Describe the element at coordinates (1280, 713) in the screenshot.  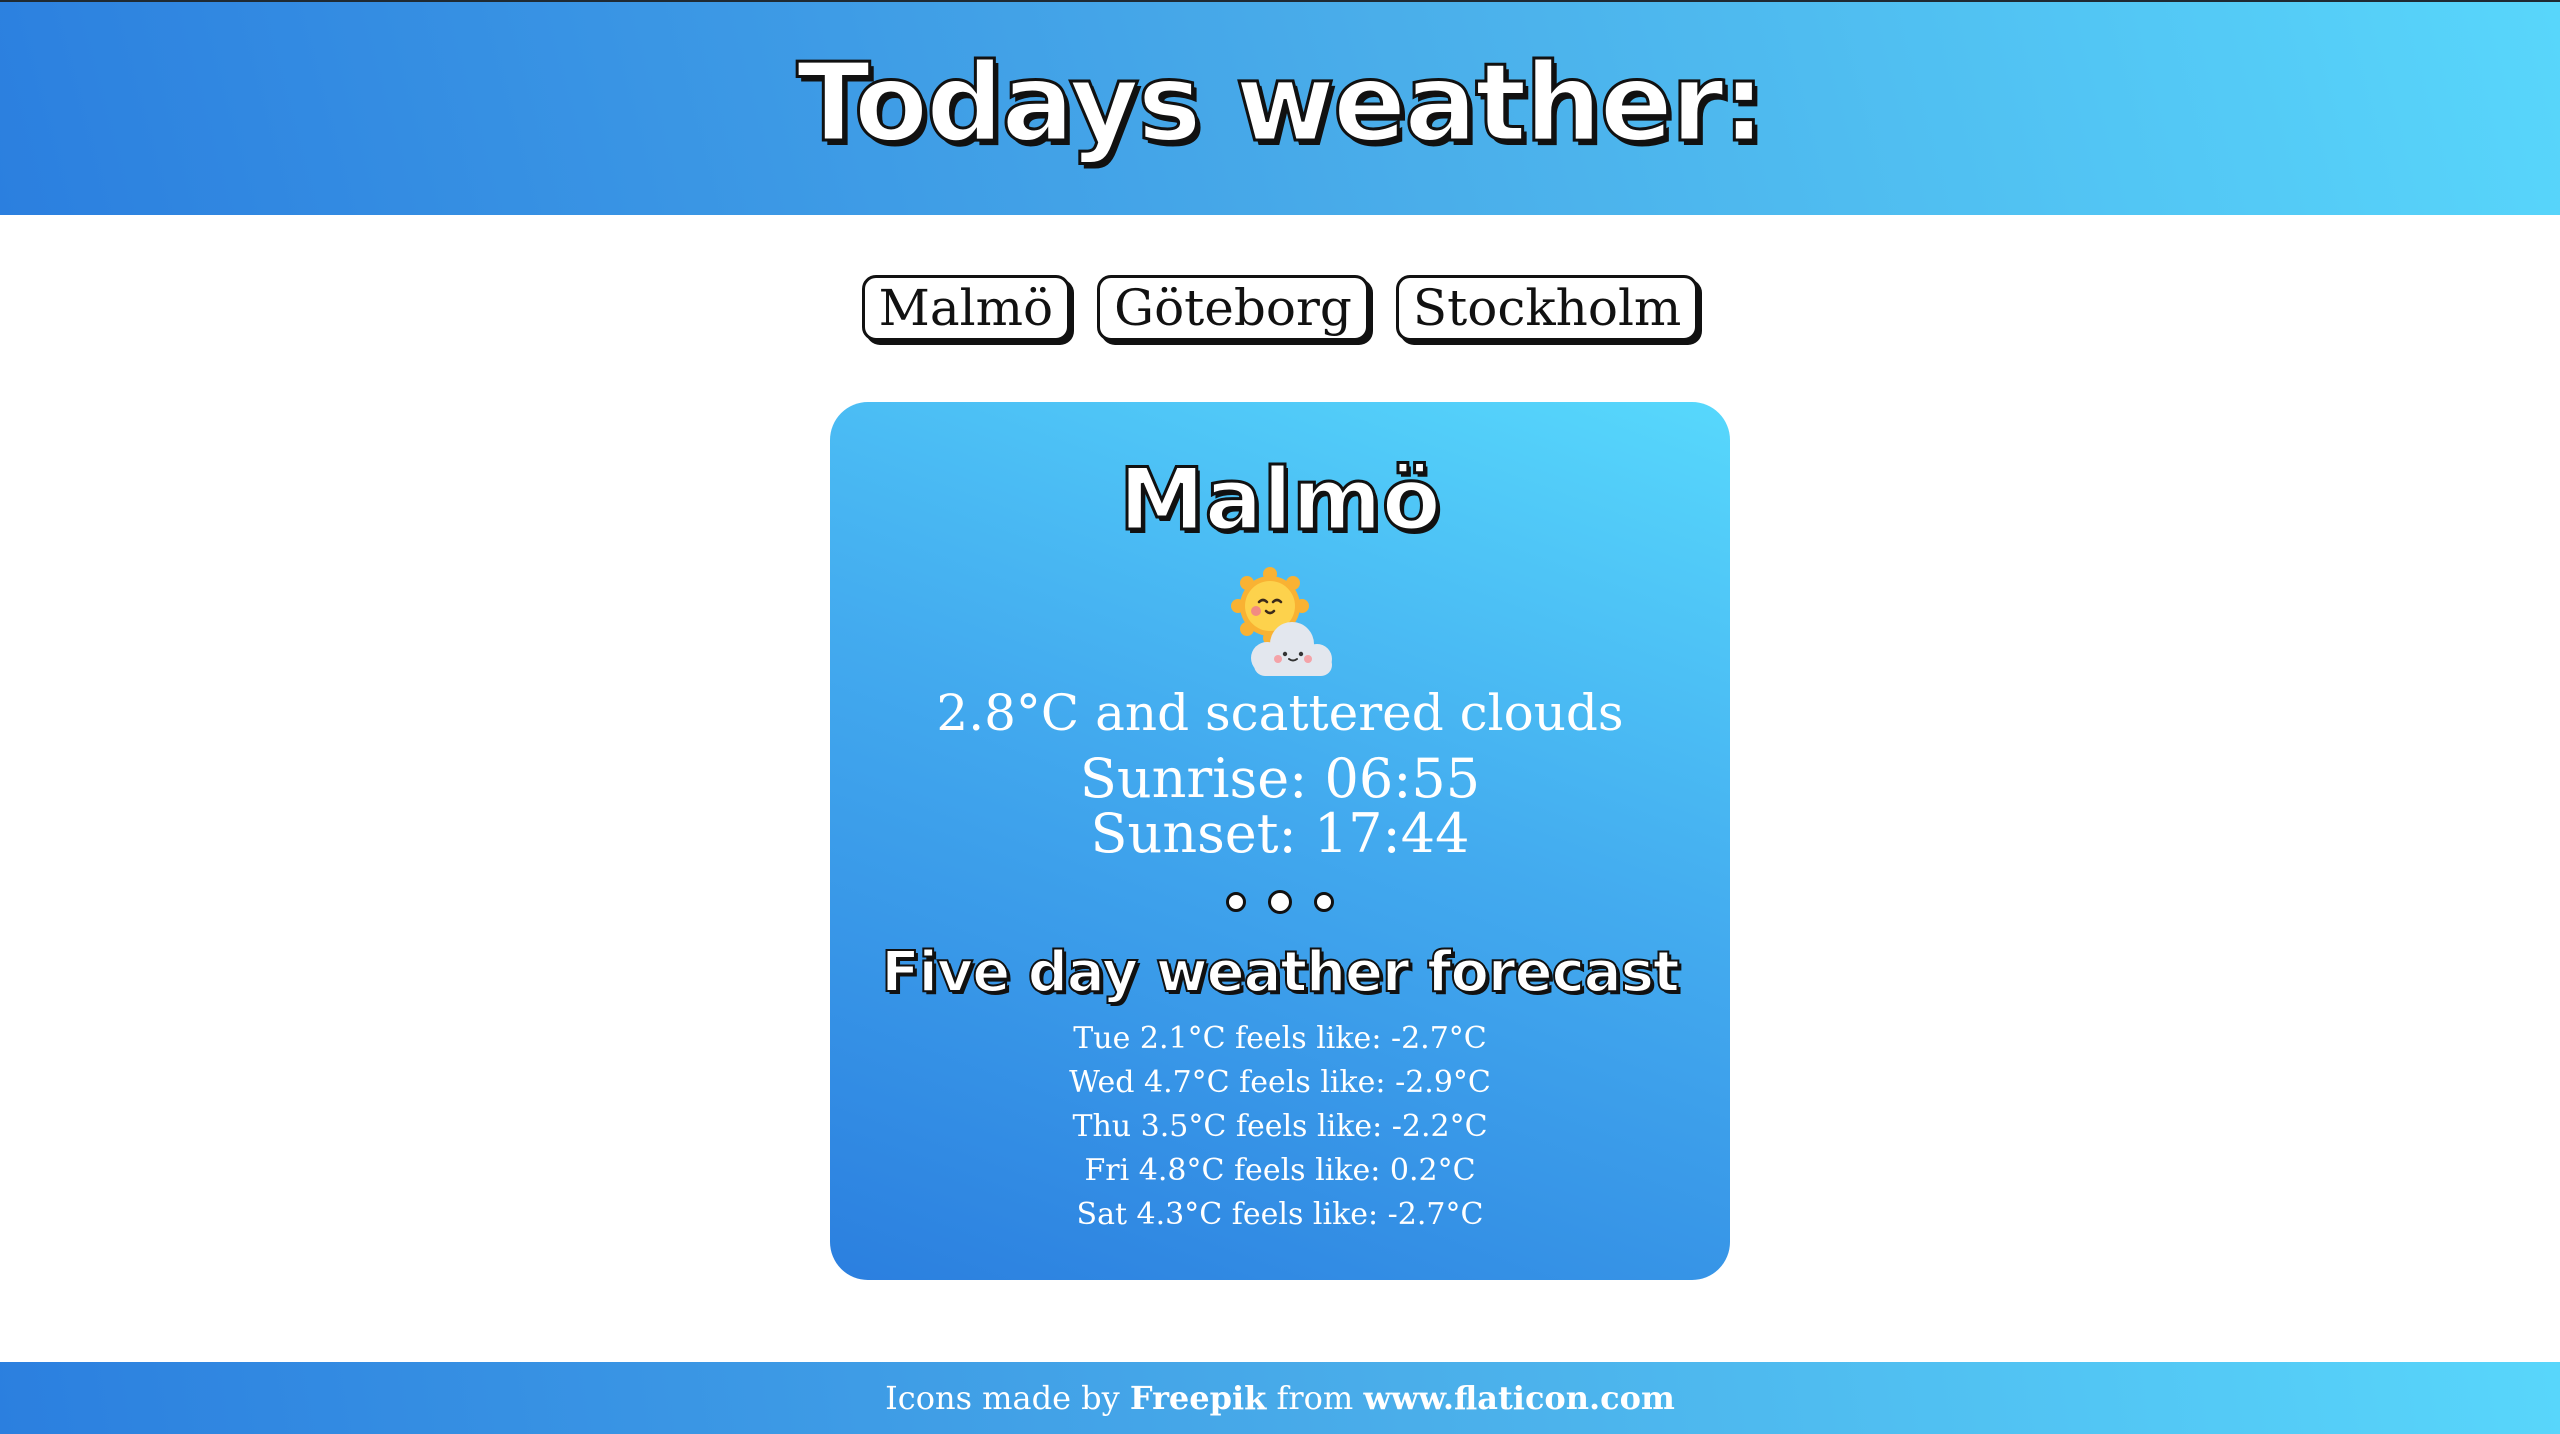
I see `current-conditions: 2.8°C and scattered clouds` at that location.